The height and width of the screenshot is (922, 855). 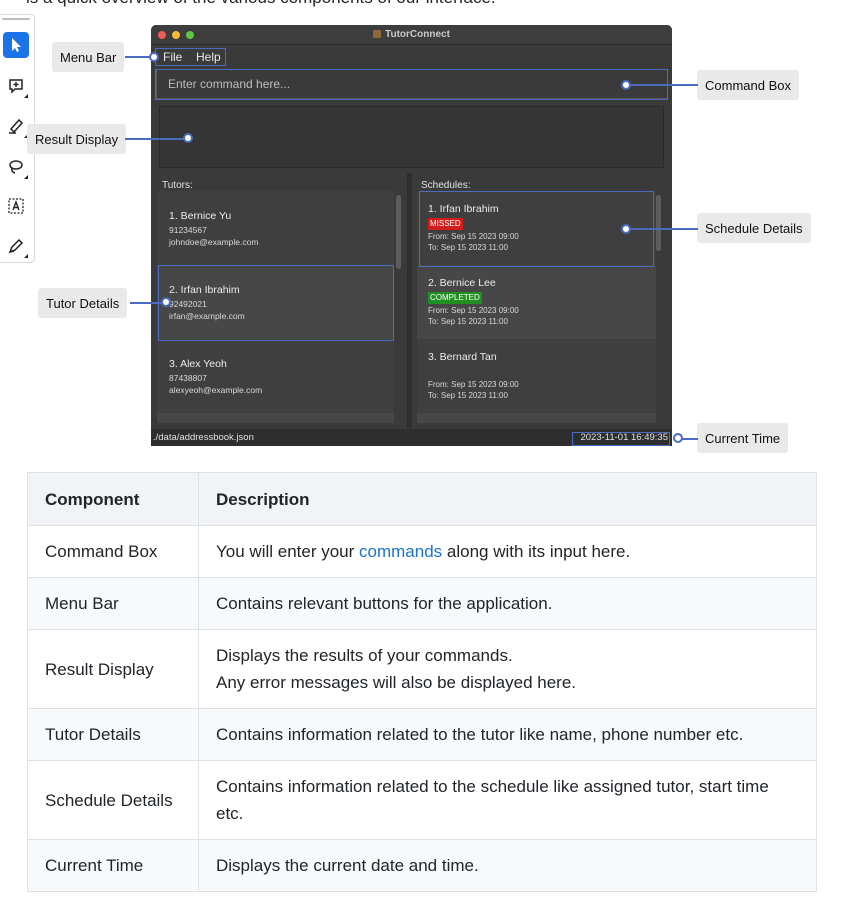 What do you see at coordinates (411, 57) in the screenshot?
I see `menu-bar: File Help` at bounding box center [411, 57].